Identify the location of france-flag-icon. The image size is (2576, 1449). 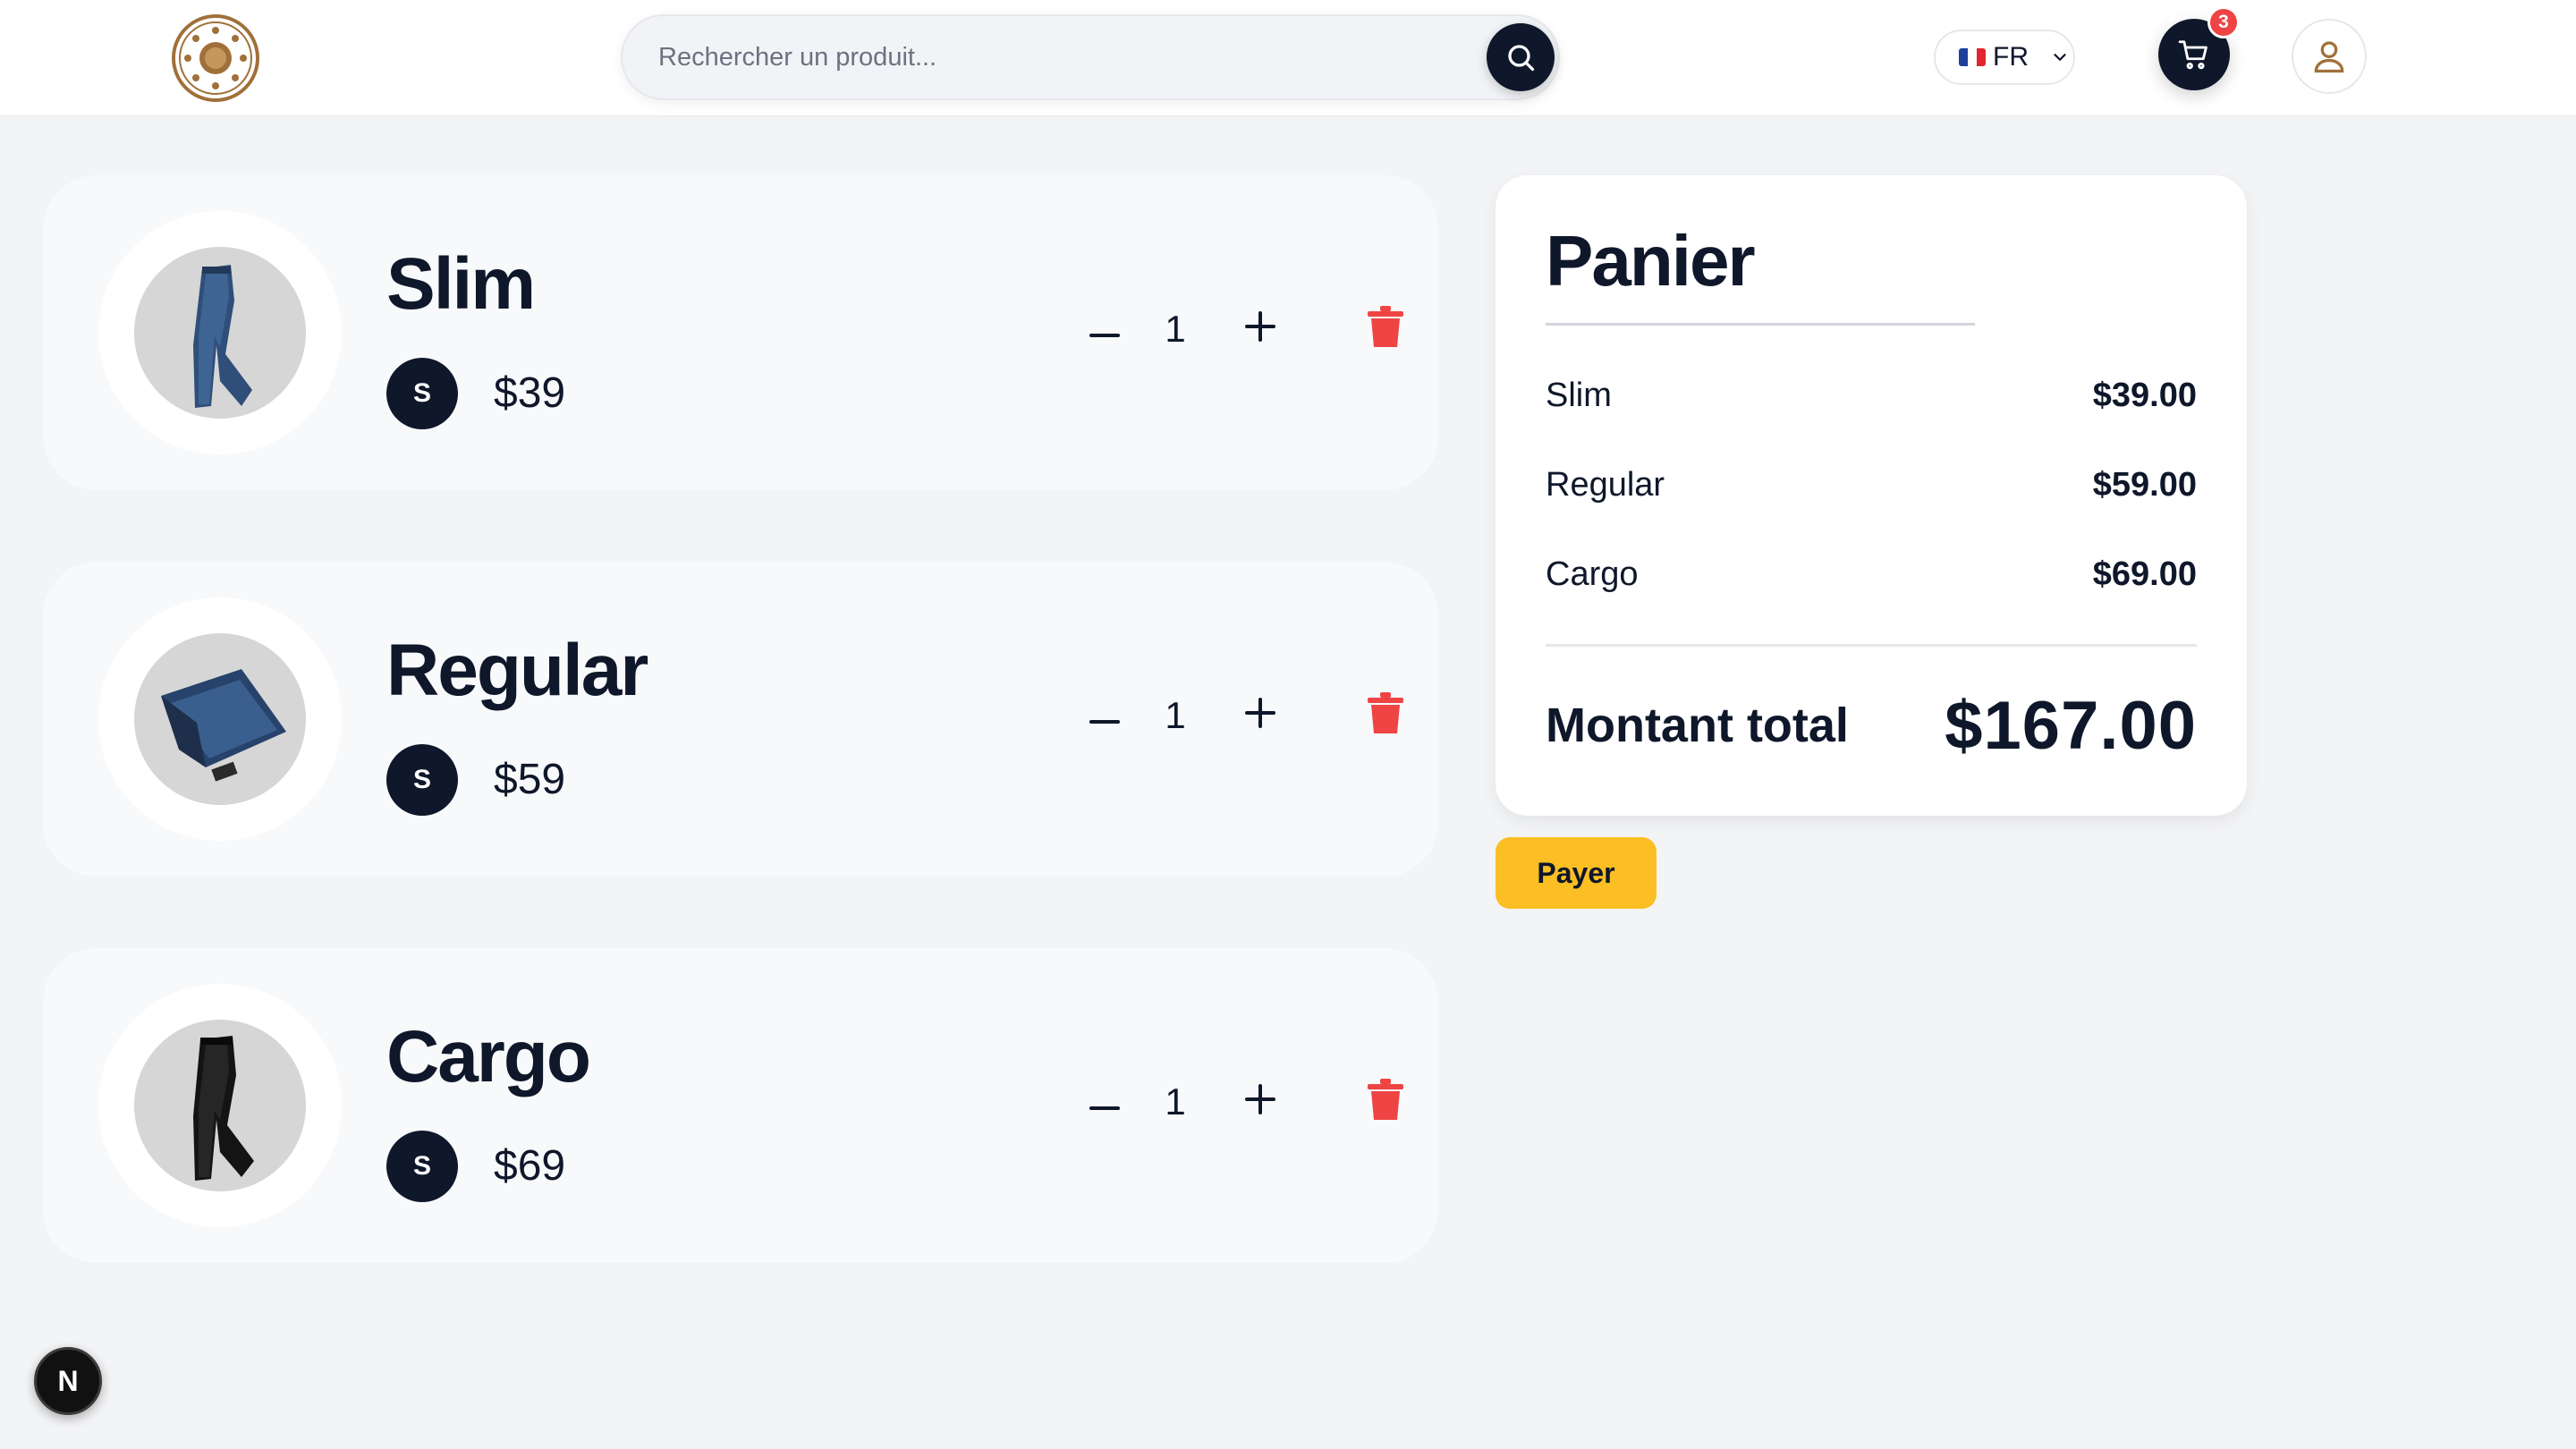
(1972, 57).